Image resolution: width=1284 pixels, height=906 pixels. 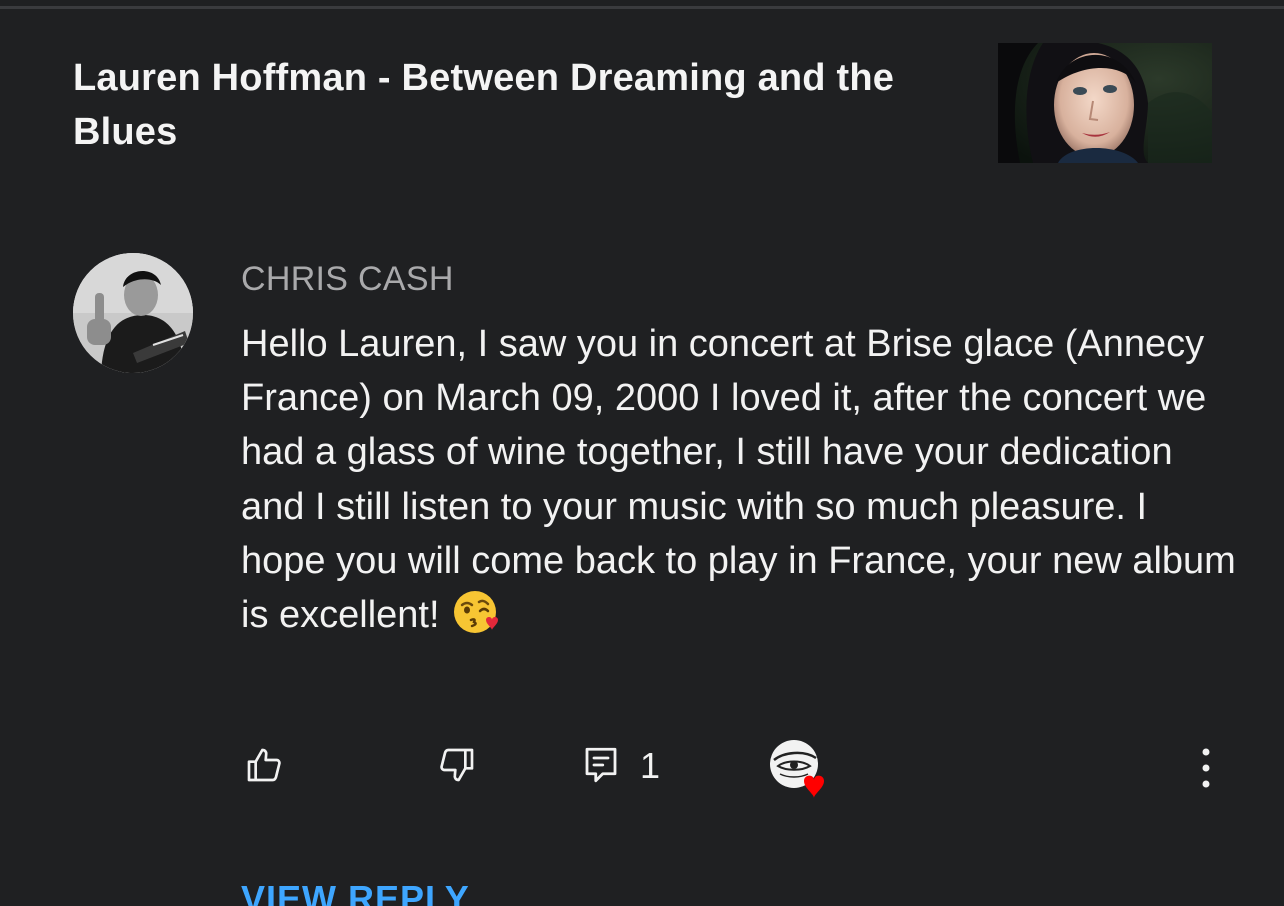 I want to click on author-avatar, so click(x=133, y=313).